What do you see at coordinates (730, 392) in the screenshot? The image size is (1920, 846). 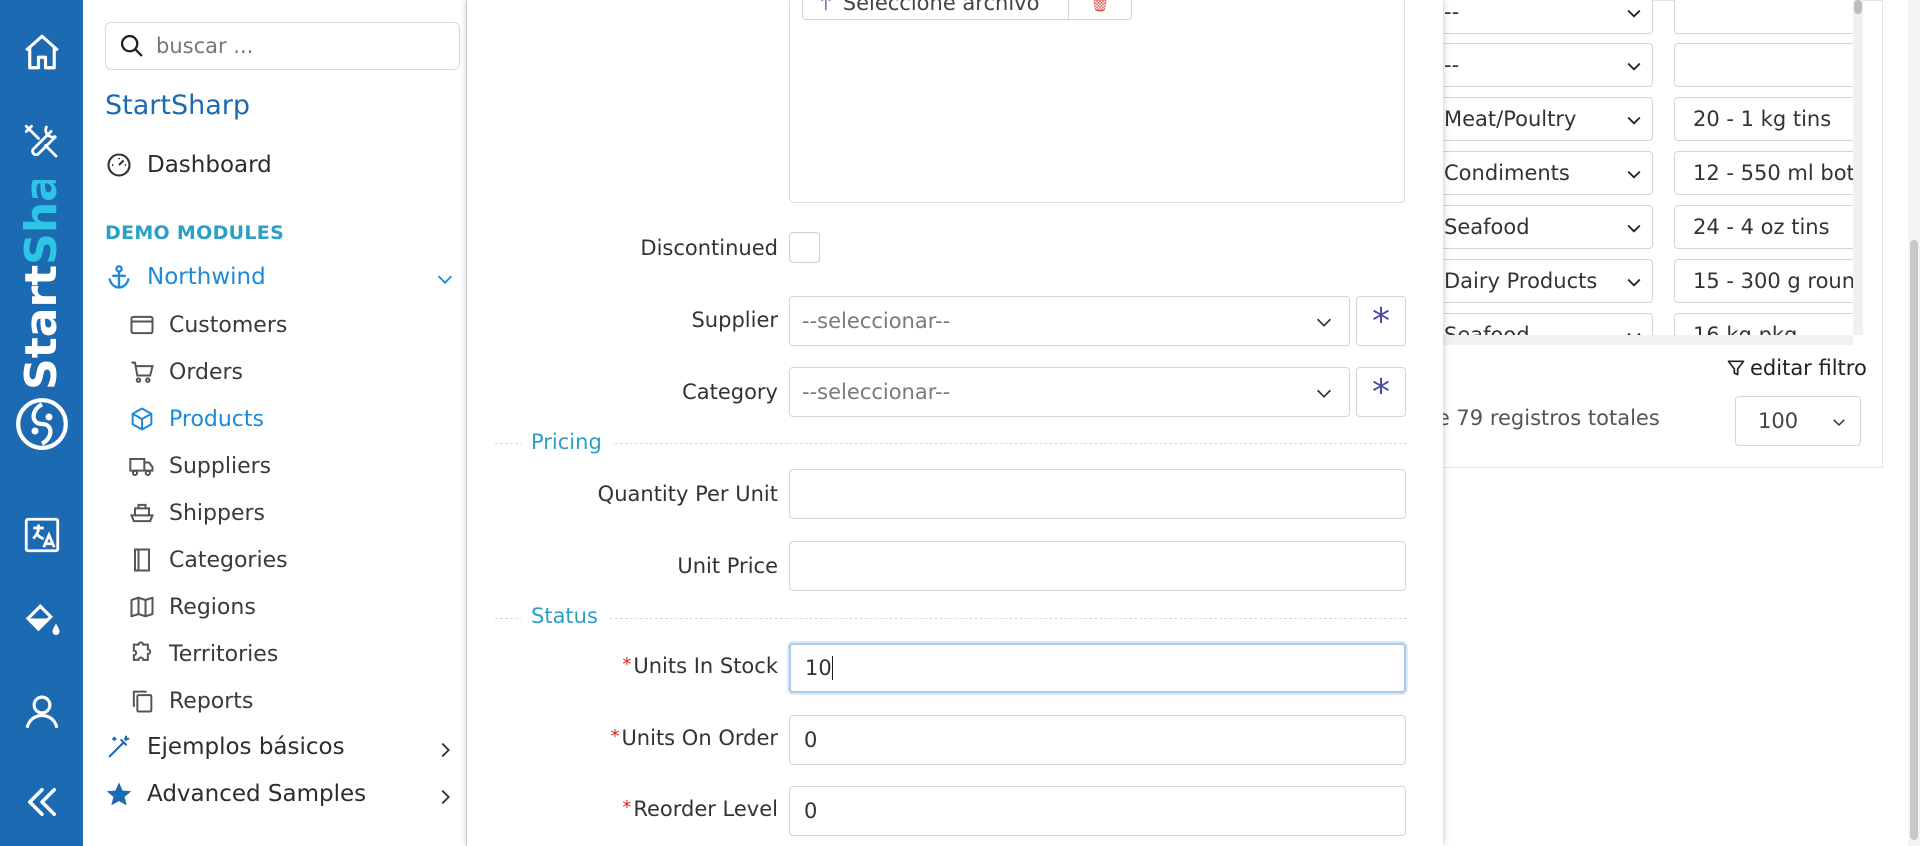 I see `category-label: Category` at bounding box center [730, 392].